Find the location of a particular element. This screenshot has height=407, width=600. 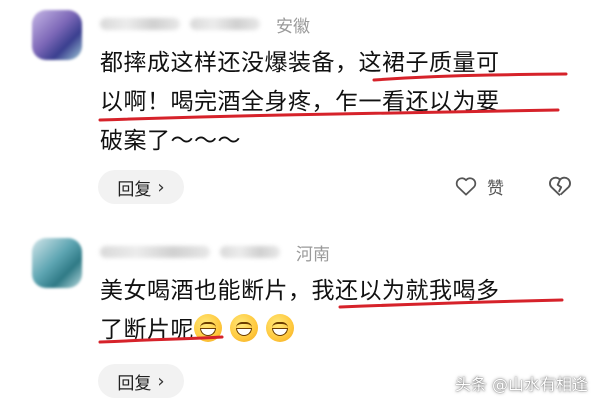

region-label: 河南 is located at coordinates (313, 254).